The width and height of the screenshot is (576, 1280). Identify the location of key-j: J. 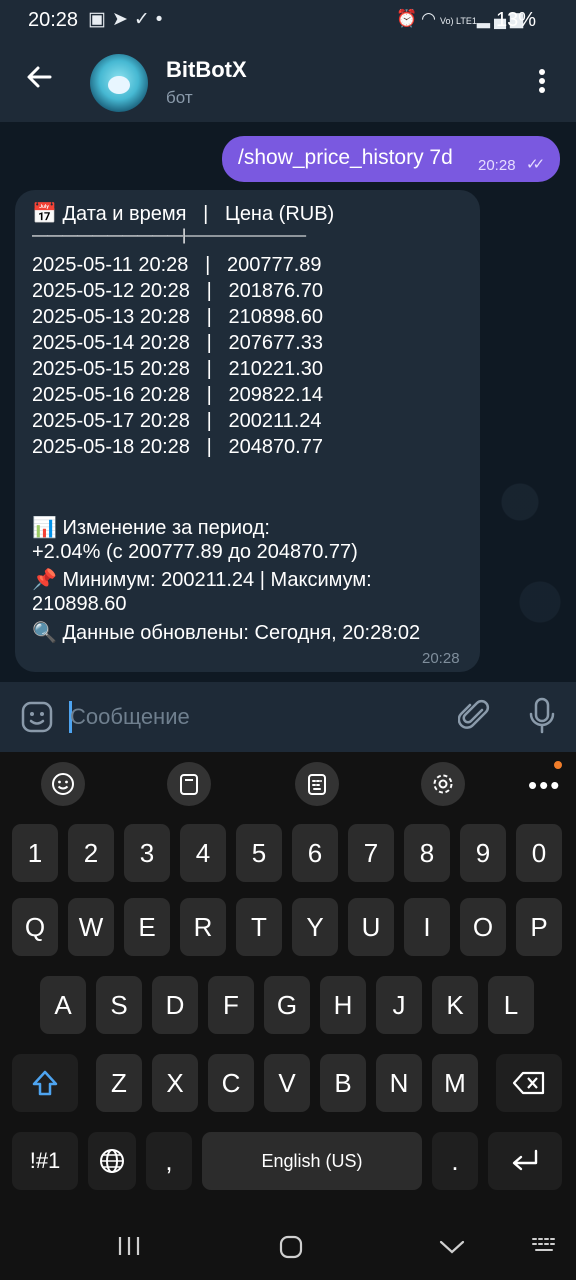
(399, 1005).